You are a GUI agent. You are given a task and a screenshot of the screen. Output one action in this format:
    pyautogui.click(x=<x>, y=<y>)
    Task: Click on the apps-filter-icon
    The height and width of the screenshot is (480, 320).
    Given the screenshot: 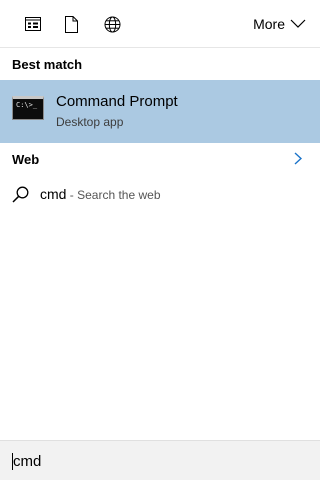 What is the action you would take?
    pyautogui.click(x=33, y=24)
    